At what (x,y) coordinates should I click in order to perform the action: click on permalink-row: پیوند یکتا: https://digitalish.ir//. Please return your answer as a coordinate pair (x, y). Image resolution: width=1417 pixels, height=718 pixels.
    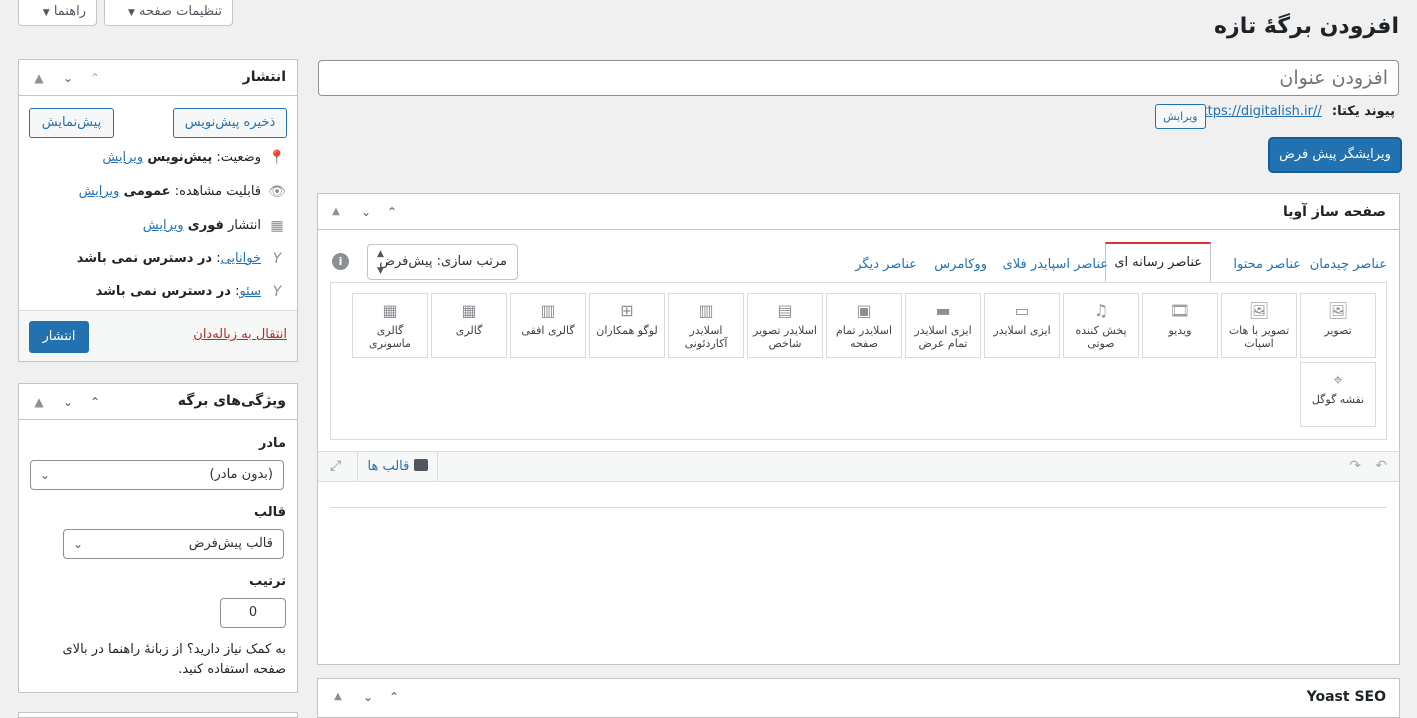
    Looking at the image, I should click on (1294, 116).